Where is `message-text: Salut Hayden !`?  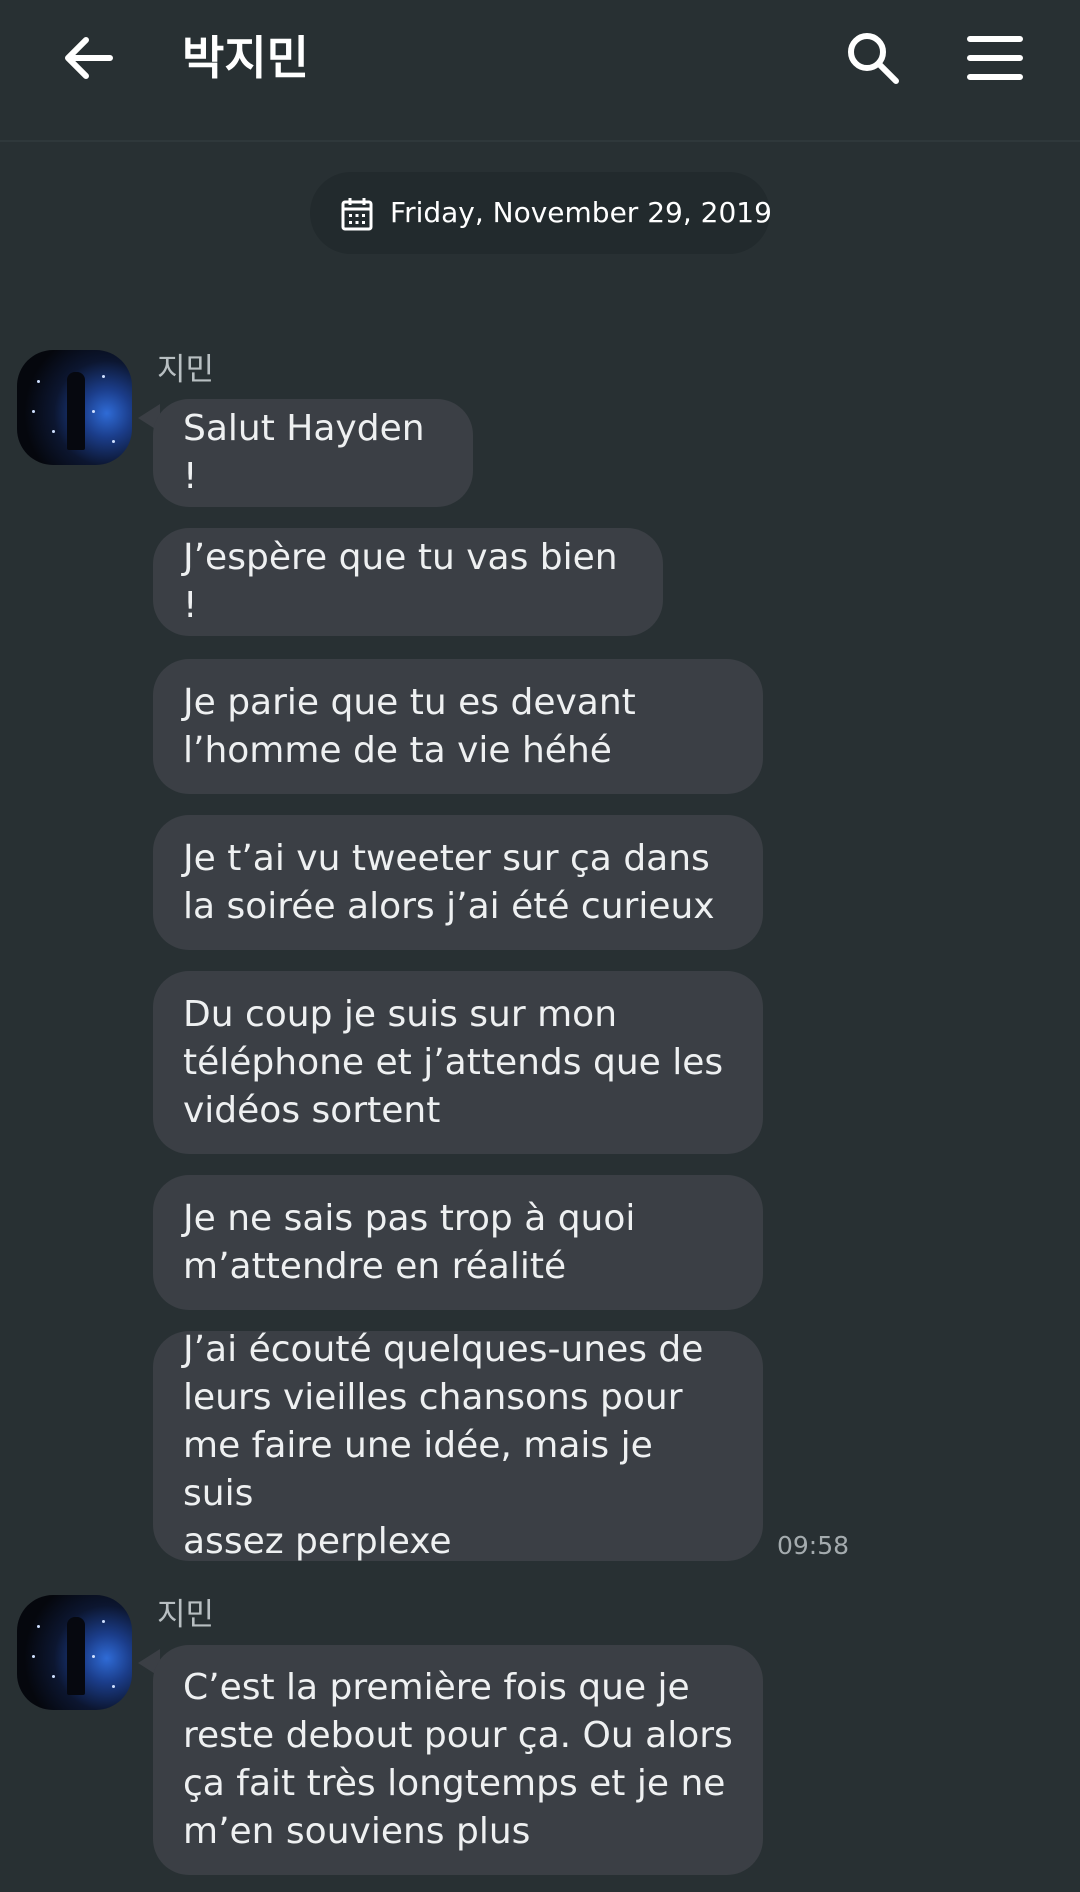
message-text: Salut Hayden ! is located at coordinates (304, 452).